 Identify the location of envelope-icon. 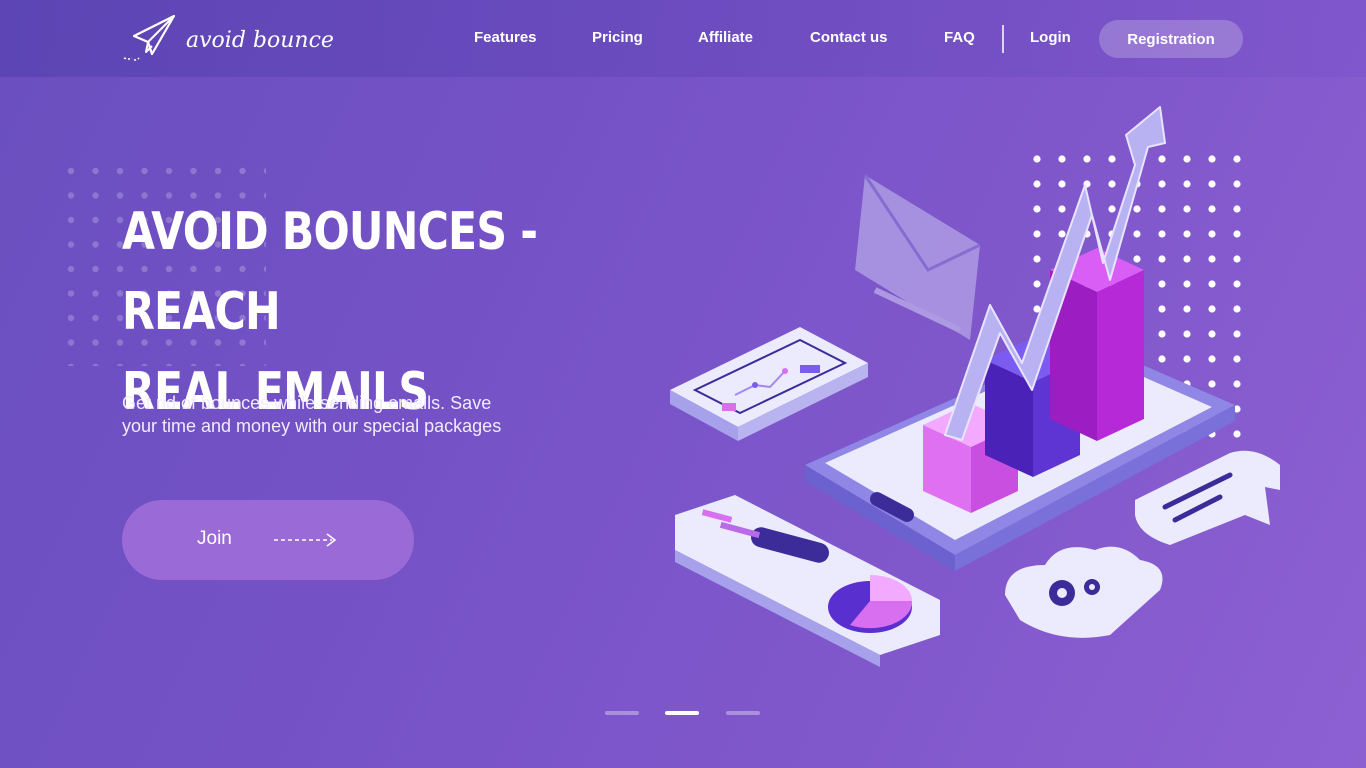
(918, 257).